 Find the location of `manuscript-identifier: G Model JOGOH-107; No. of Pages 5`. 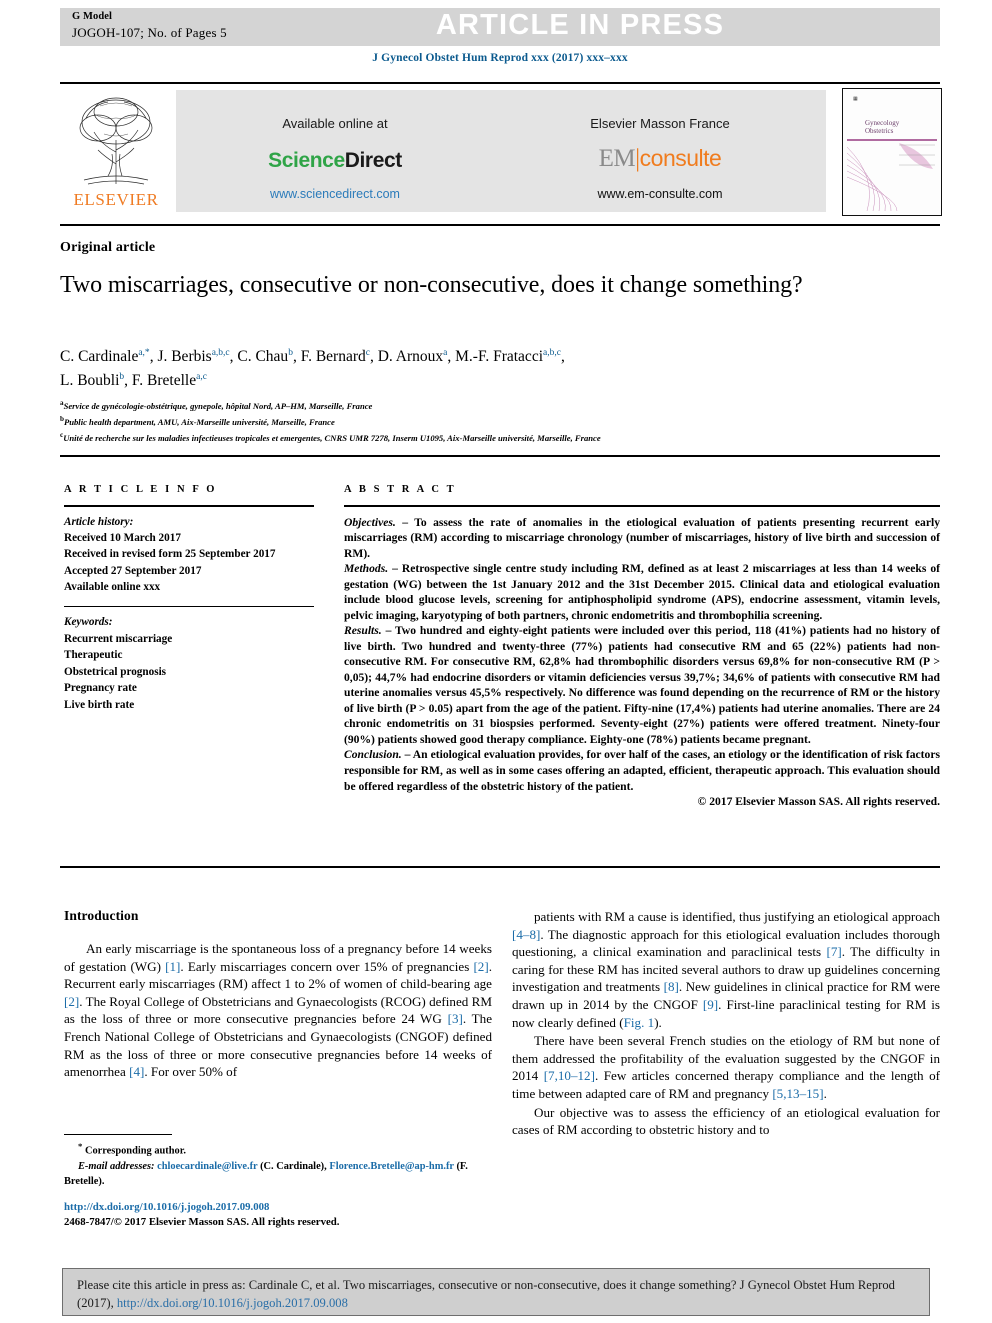

manuscript-identifier: G Model JOGOH-107; No. of Pages 5 is located at coordinates (149, 26).